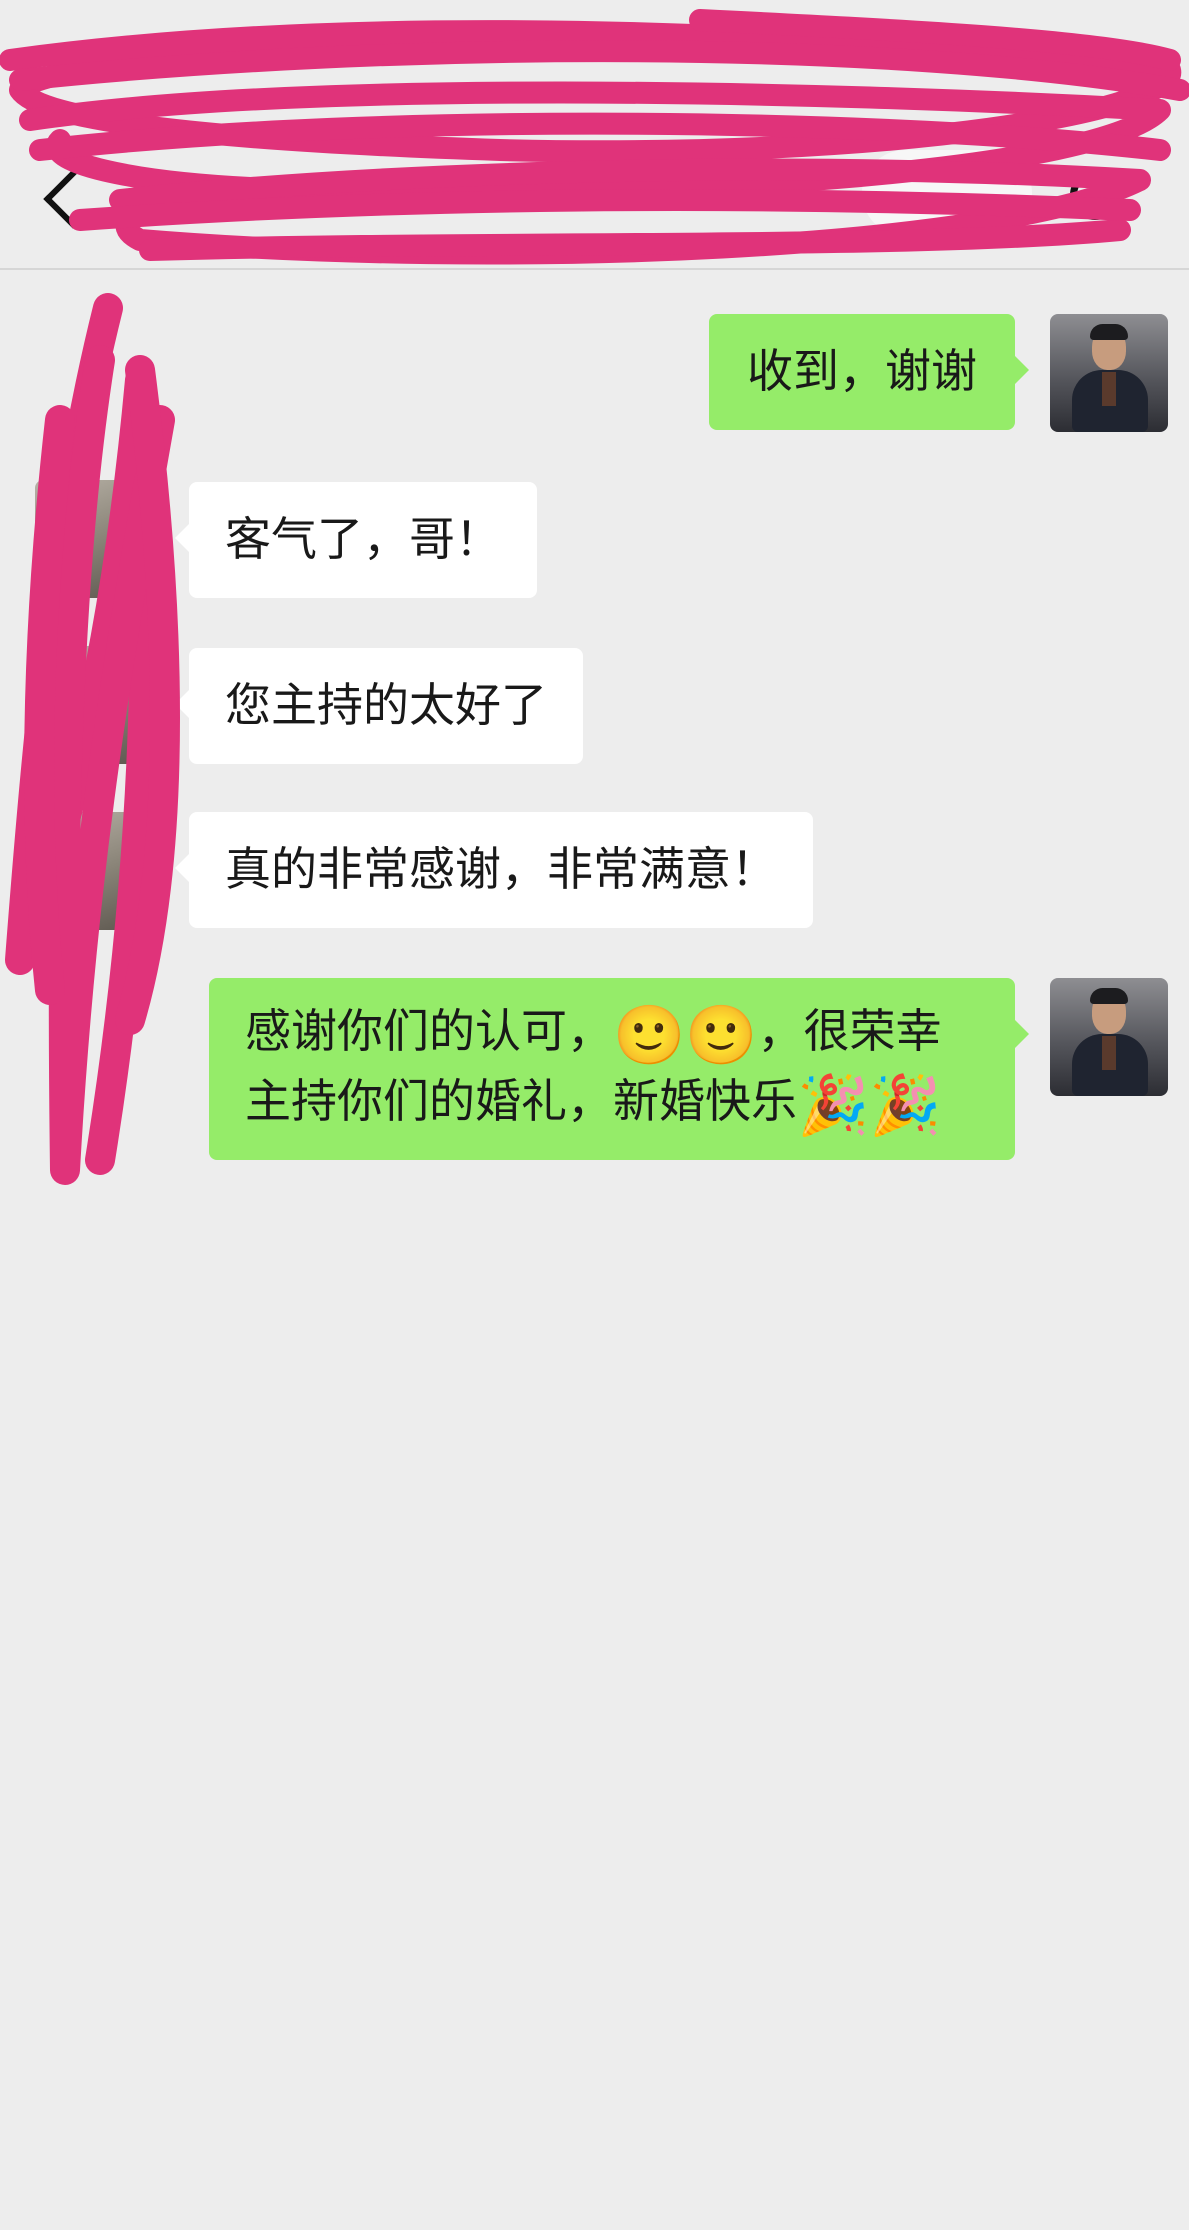  I want to click on message-text: 收到，谢谢, so click(862, 371).